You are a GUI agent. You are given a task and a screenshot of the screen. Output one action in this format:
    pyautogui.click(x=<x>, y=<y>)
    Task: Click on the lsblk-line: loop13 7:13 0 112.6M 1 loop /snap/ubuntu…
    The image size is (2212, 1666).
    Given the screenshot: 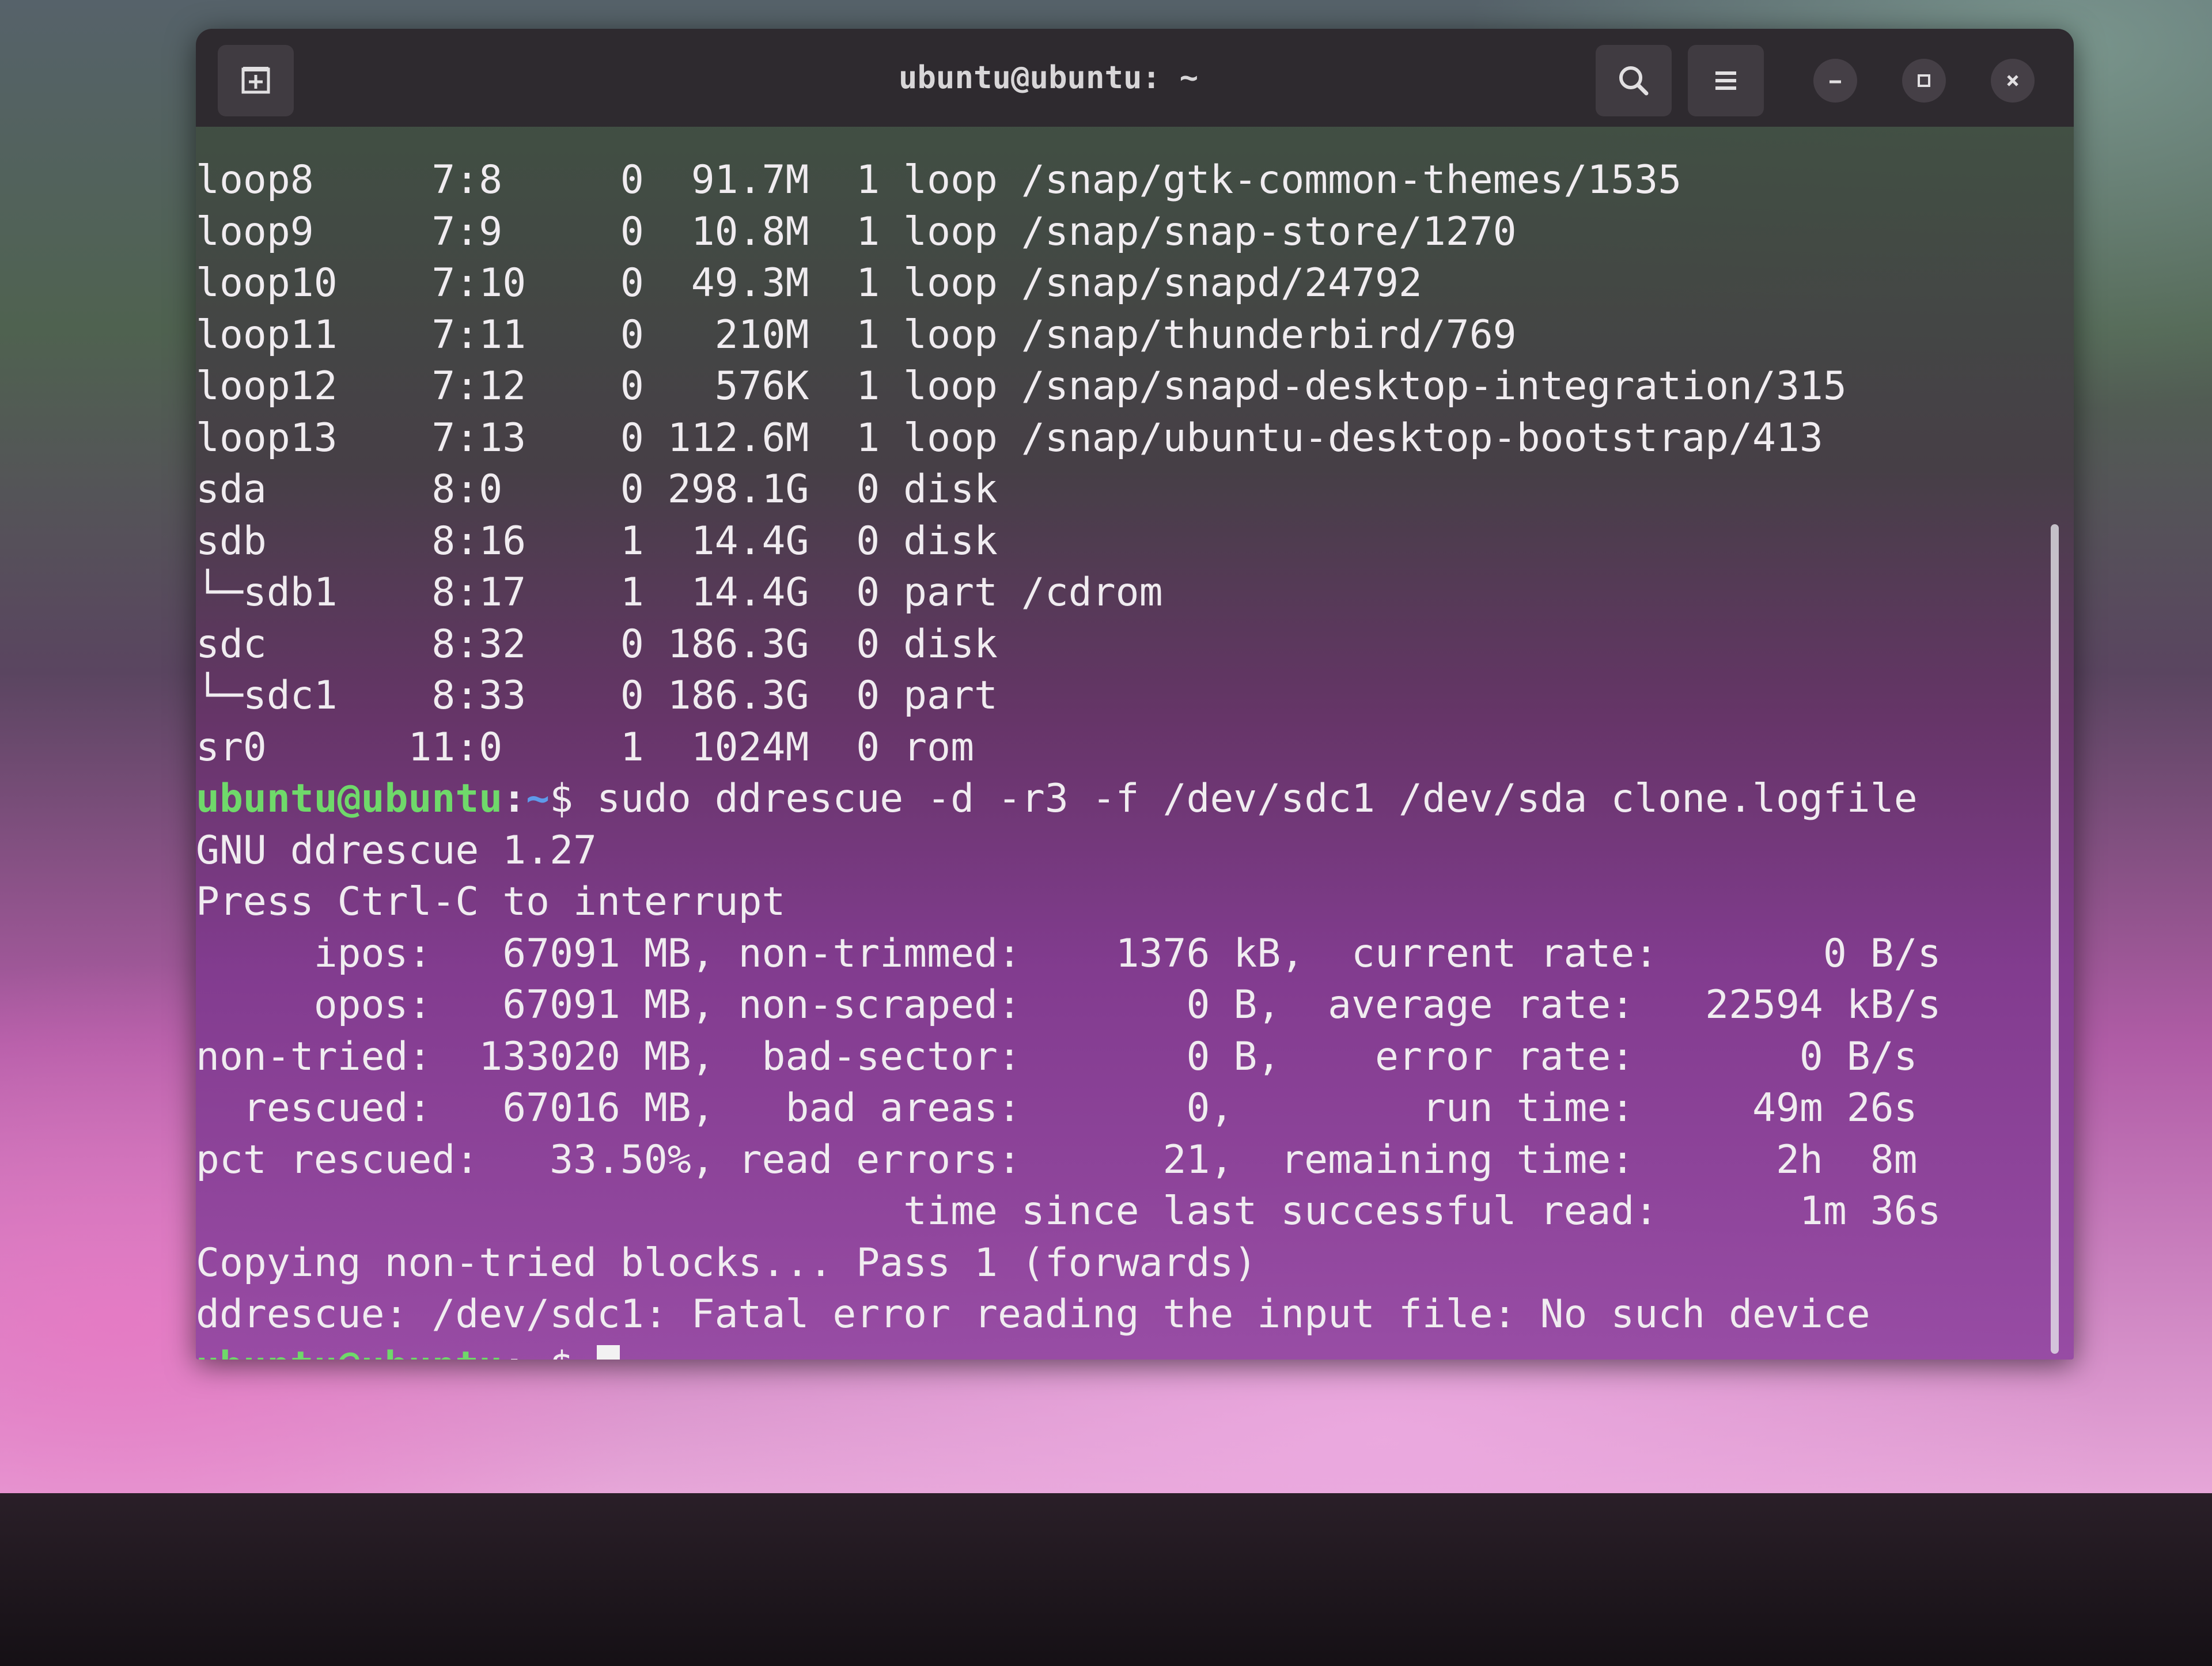 What is the action you would take?
    pyautogui.click(x=1009, y=438)
    